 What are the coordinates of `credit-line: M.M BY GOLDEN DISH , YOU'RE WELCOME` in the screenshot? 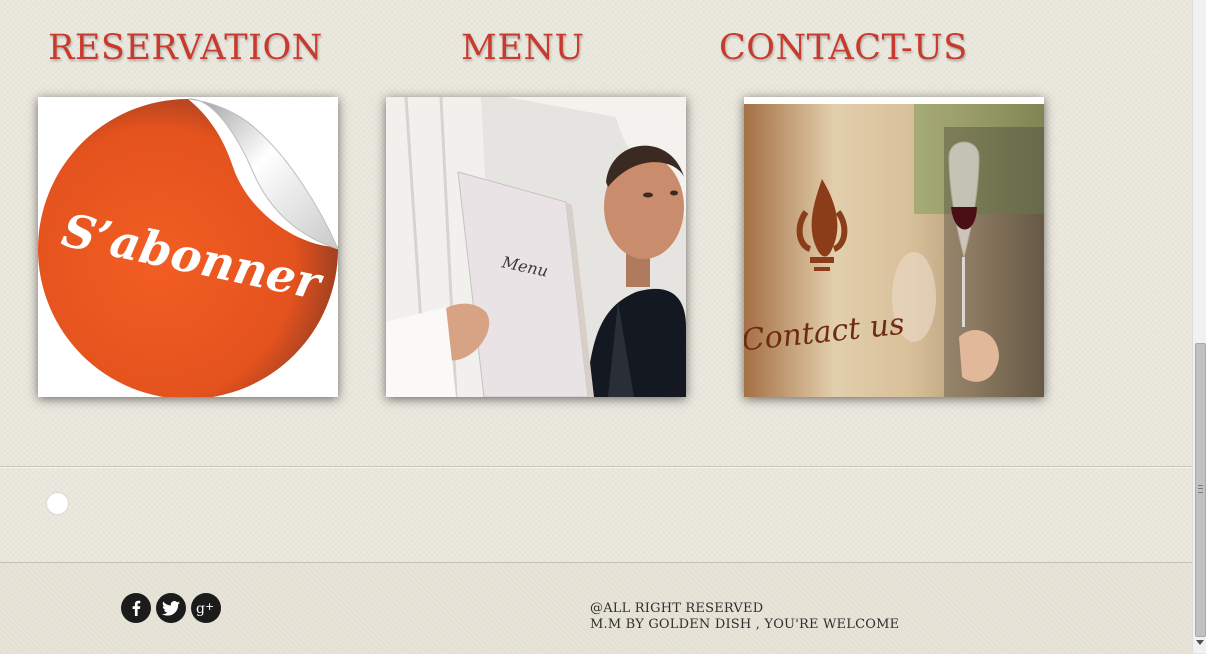 It's located at (745, 624).